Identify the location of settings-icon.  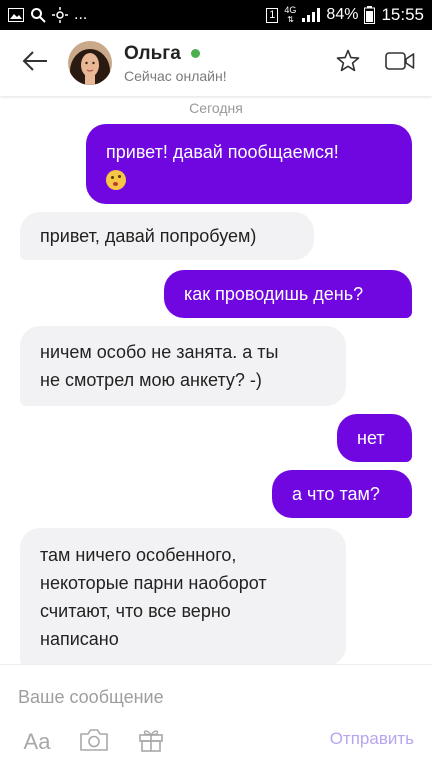
(60, 15).